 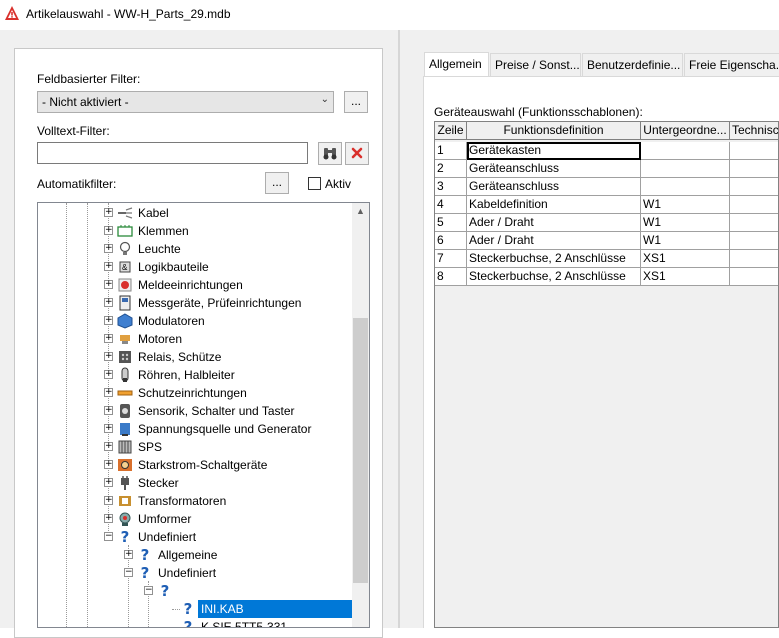 What do you see at coordinates (554, 131) in the screenshot?
I see `column-header: Funktionsdefinition` at bounding box center [554, 131].